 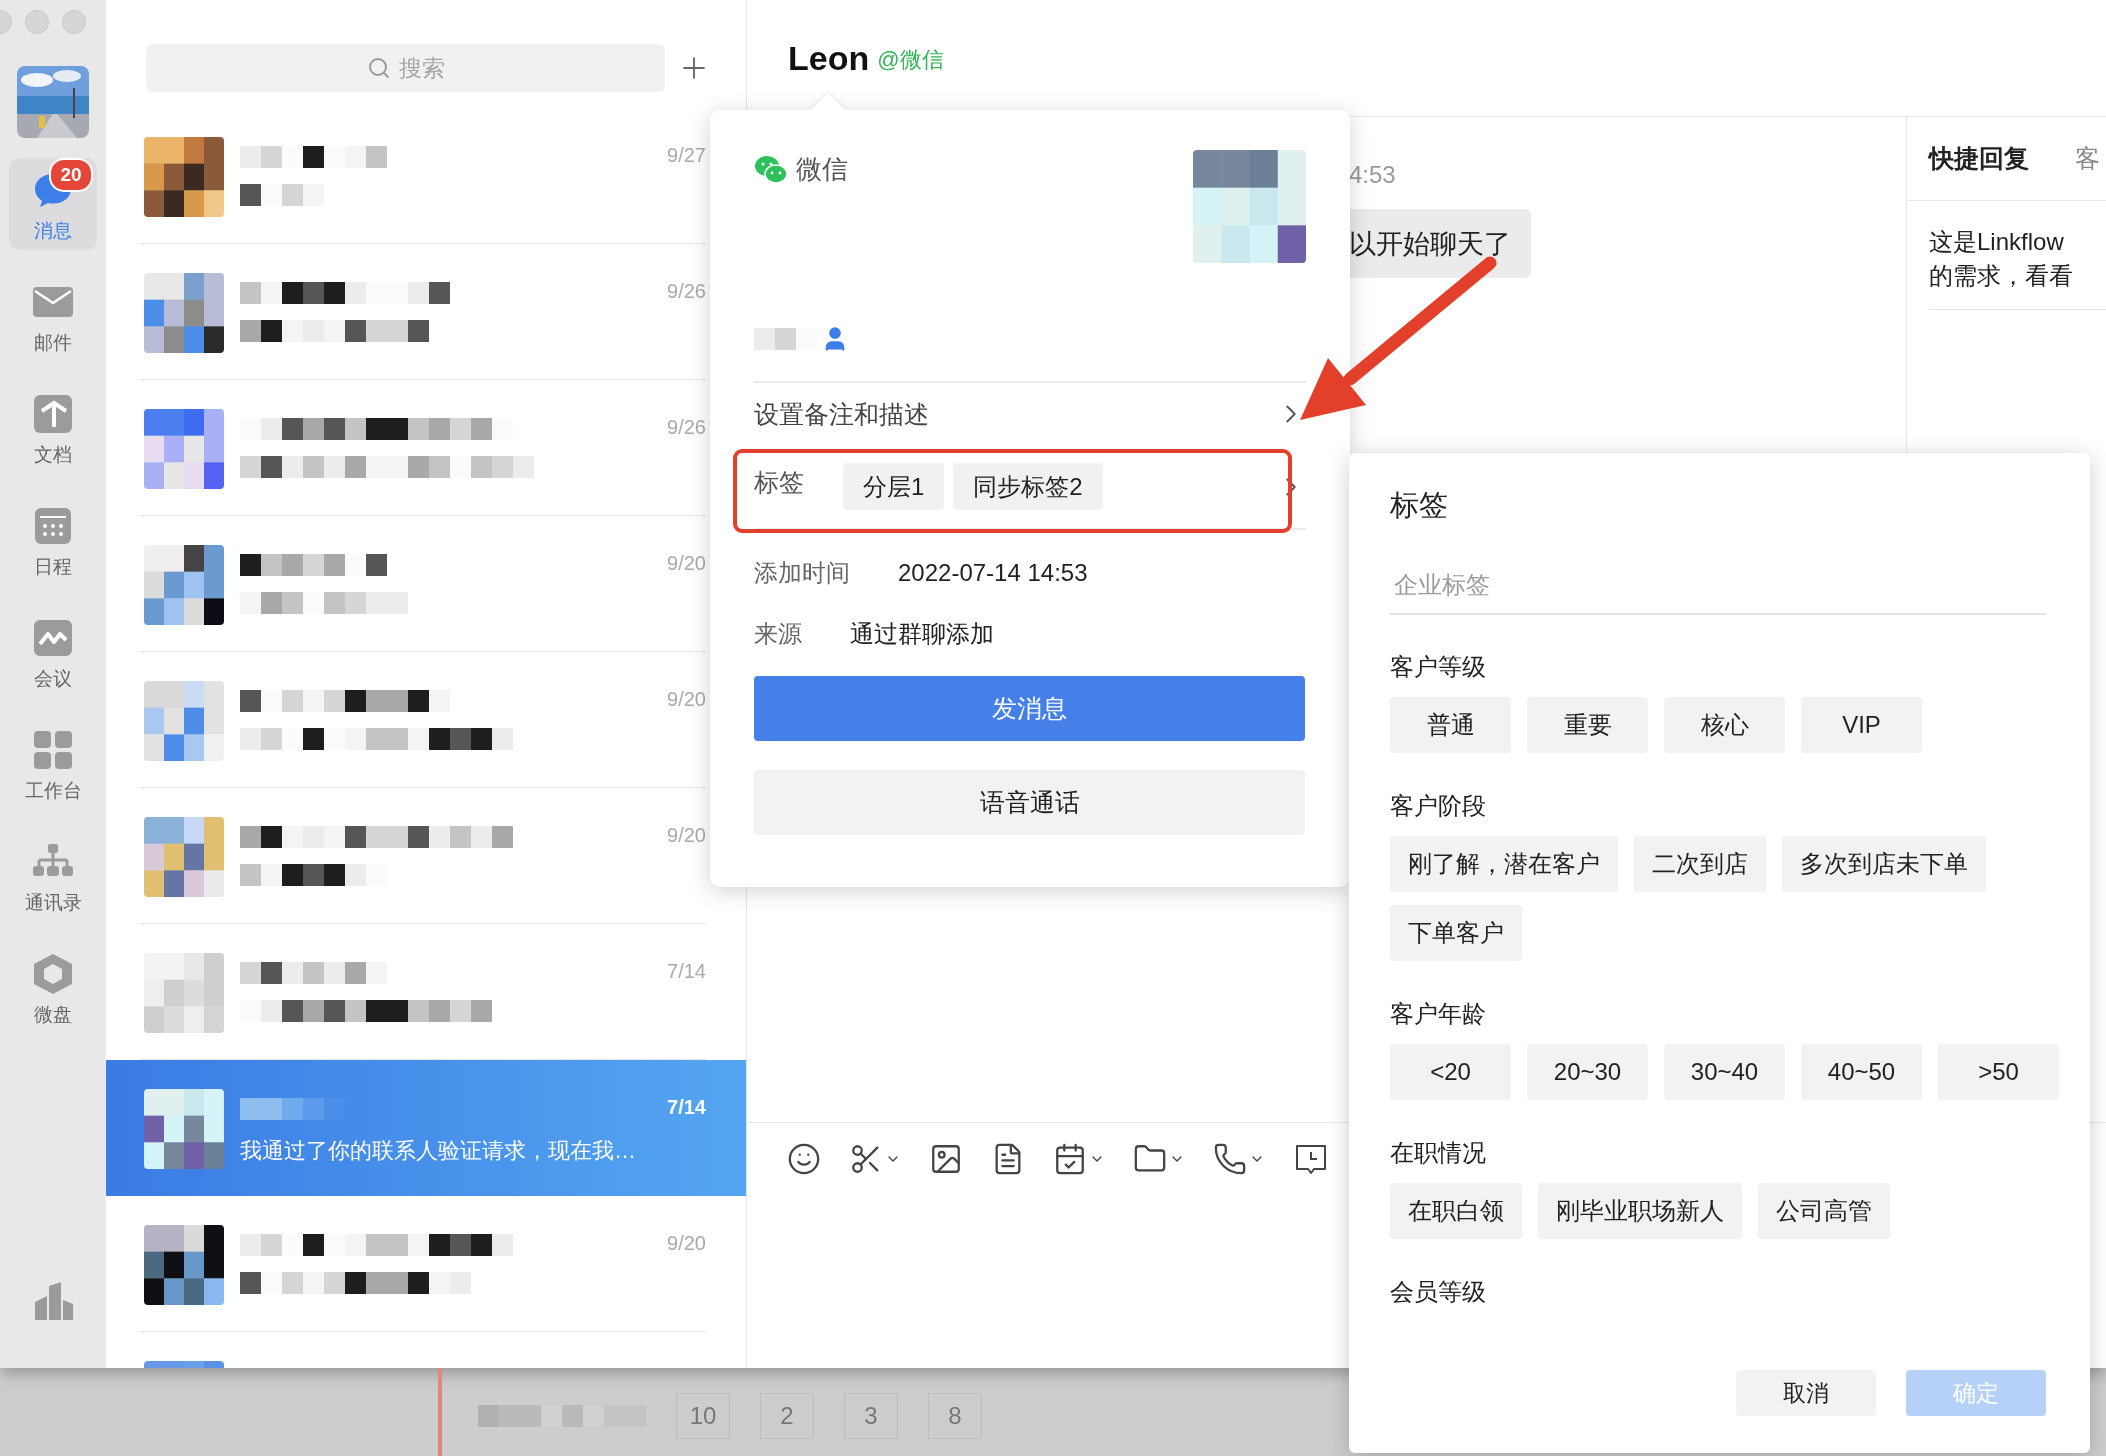 What do you see at coordinates (1029, 708) in the screenshot?
I see `send-message-button: 发消息` at bounding box center [1029, 708].